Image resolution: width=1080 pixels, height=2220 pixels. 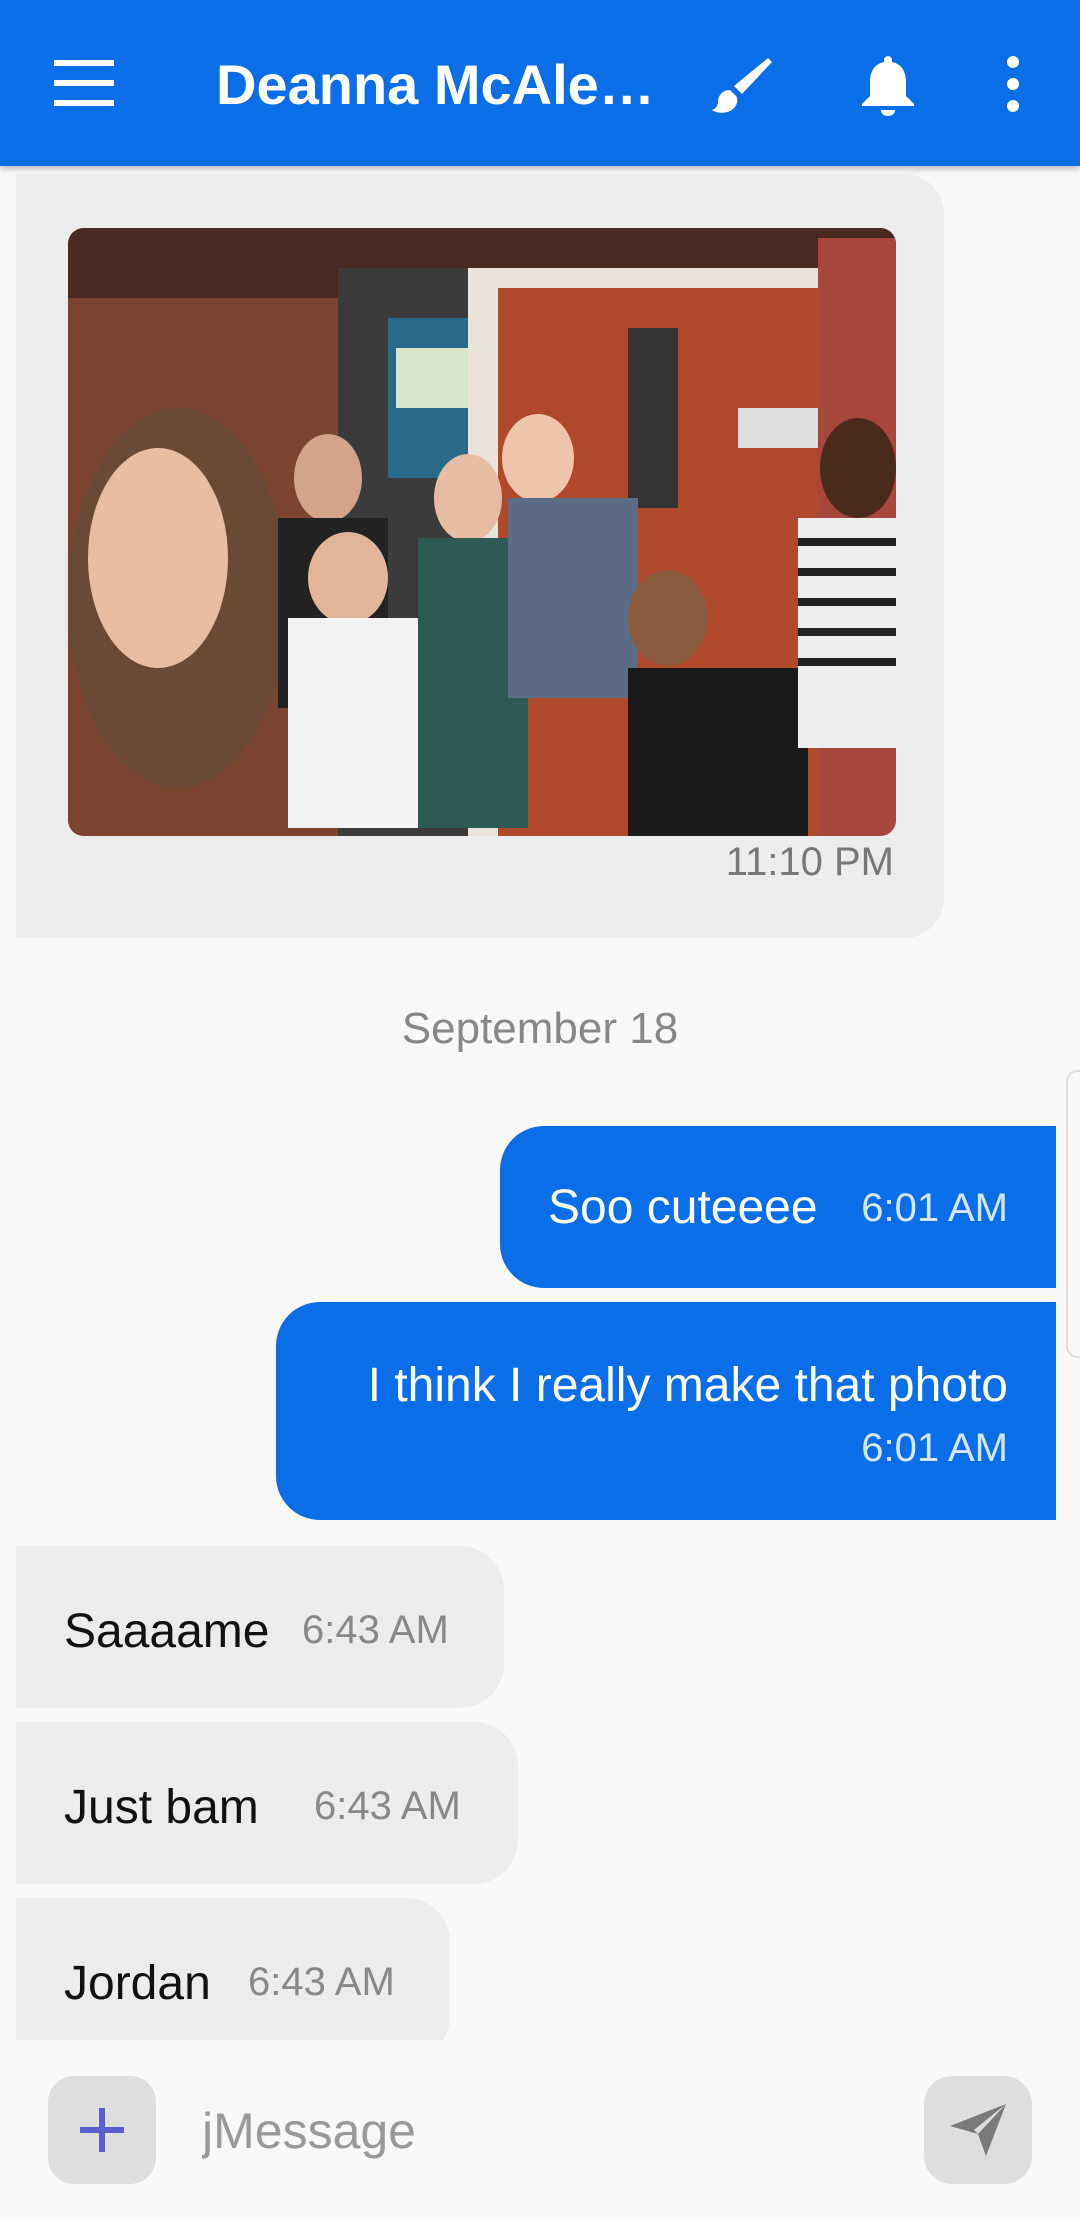 What do you see at coordinates (167, 1631) in the screenshot?
I see `message-text: Saaaame` at bounding box center [167, 1631].